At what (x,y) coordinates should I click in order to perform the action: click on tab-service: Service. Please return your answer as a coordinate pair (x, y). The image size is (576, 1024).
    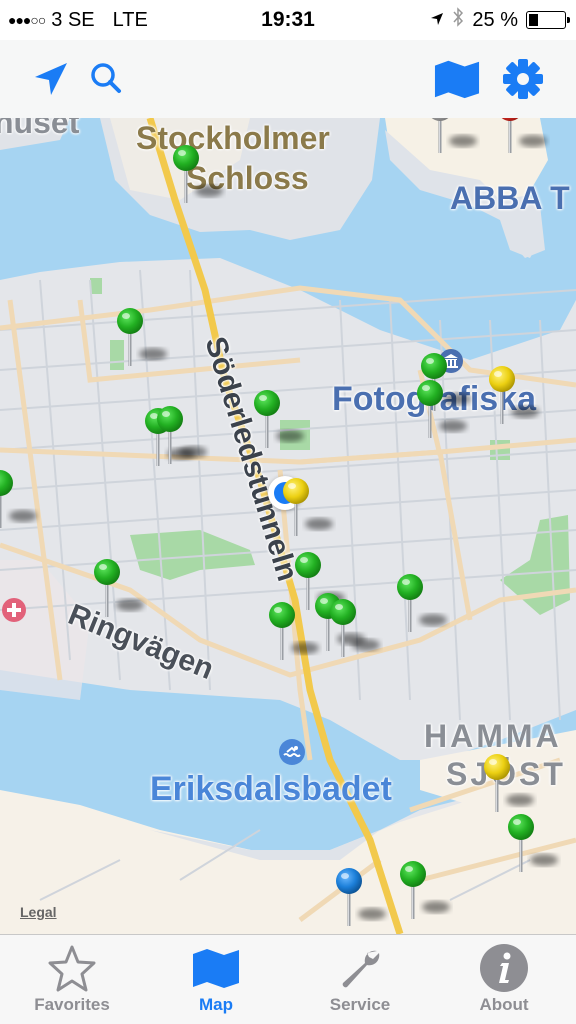
    Looking at the image, I should click on (360, 979).